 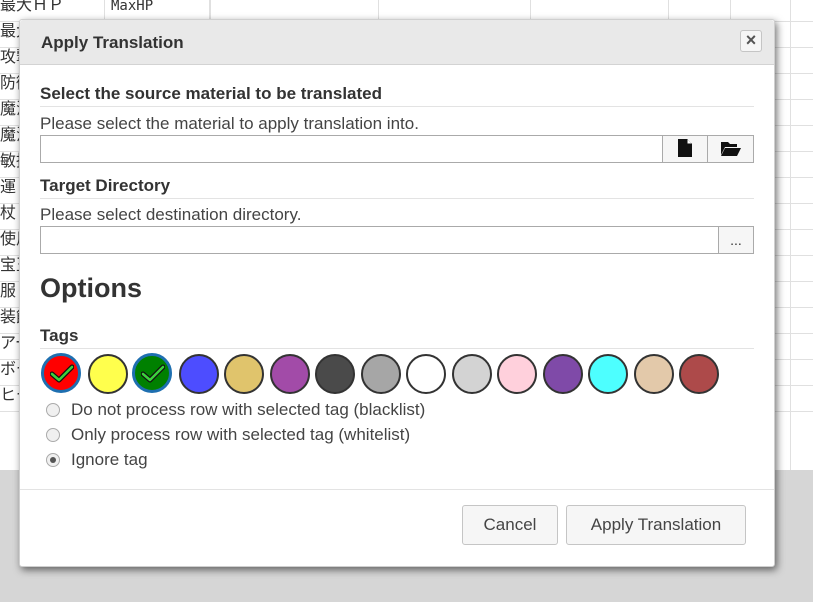 I want to click on footer-divider, so click(x=397, y=489).